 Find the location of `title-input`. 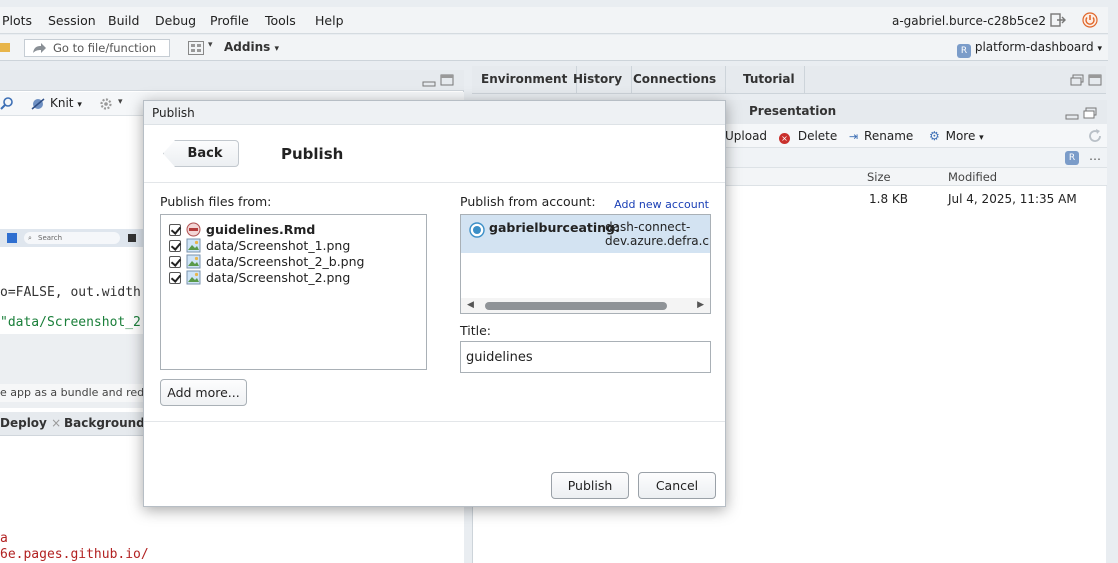

title-input is located at coordinates (585, 357).